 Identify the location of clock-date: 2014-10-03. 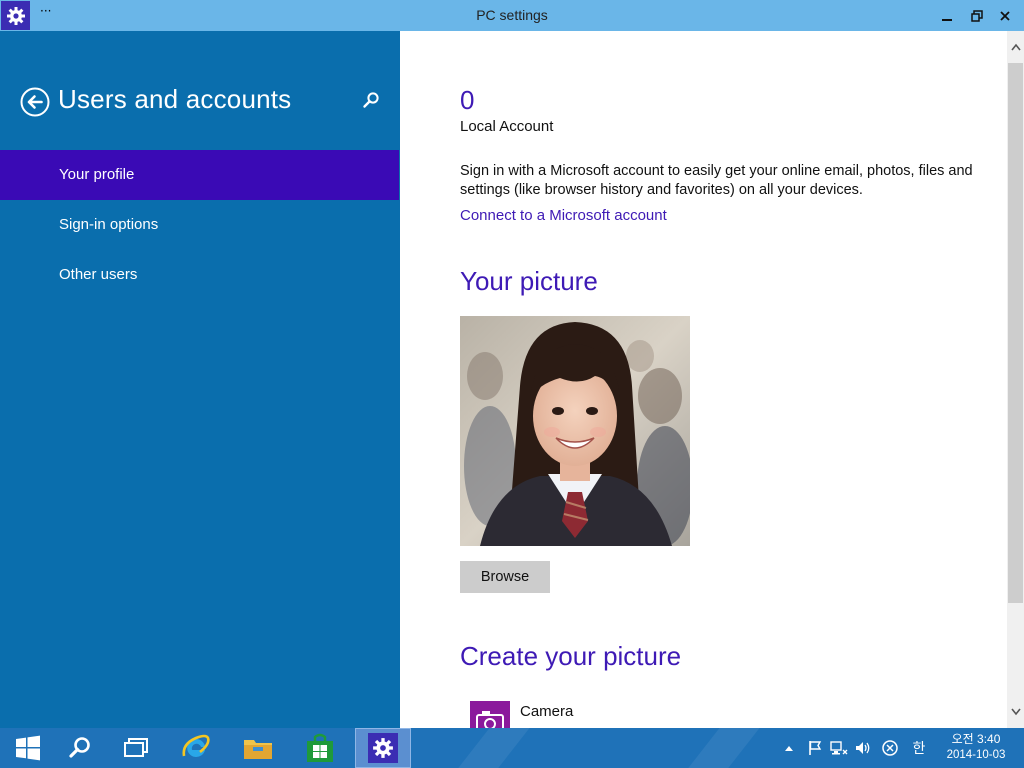
(976, 755).